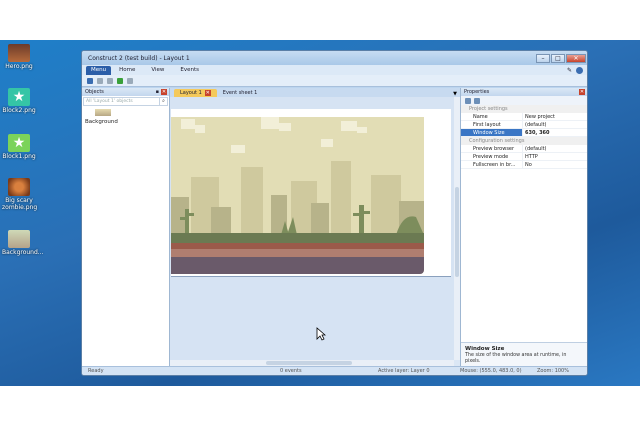 The height and width of the screenshot is (426, 640). Describe the element at coordinates (492, 132) in the screenshot. I see `property-key: Window Size` at that location.